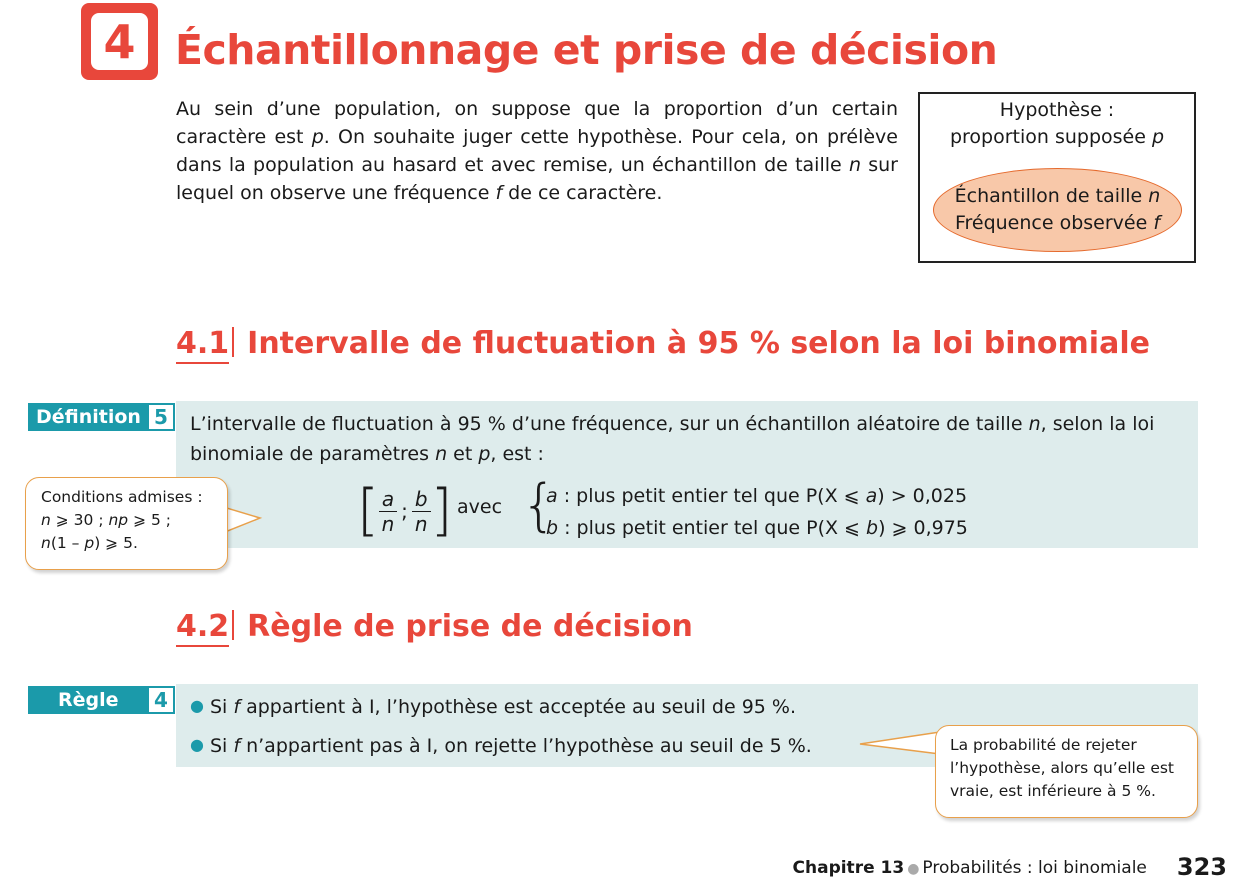 The height and width of the screenshot is (893, 1259). I want to click on sample-var-n: n, so click(1154, 196).